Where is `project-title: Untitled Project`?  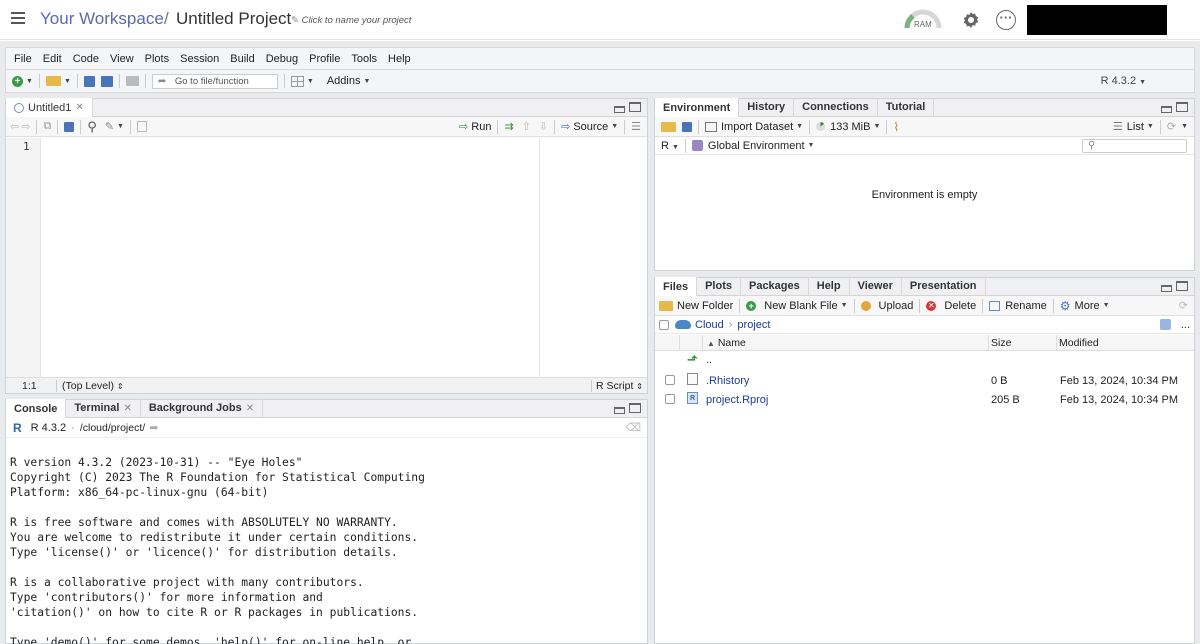 project-title: Untitled Project is located at coordinates (233, 19).